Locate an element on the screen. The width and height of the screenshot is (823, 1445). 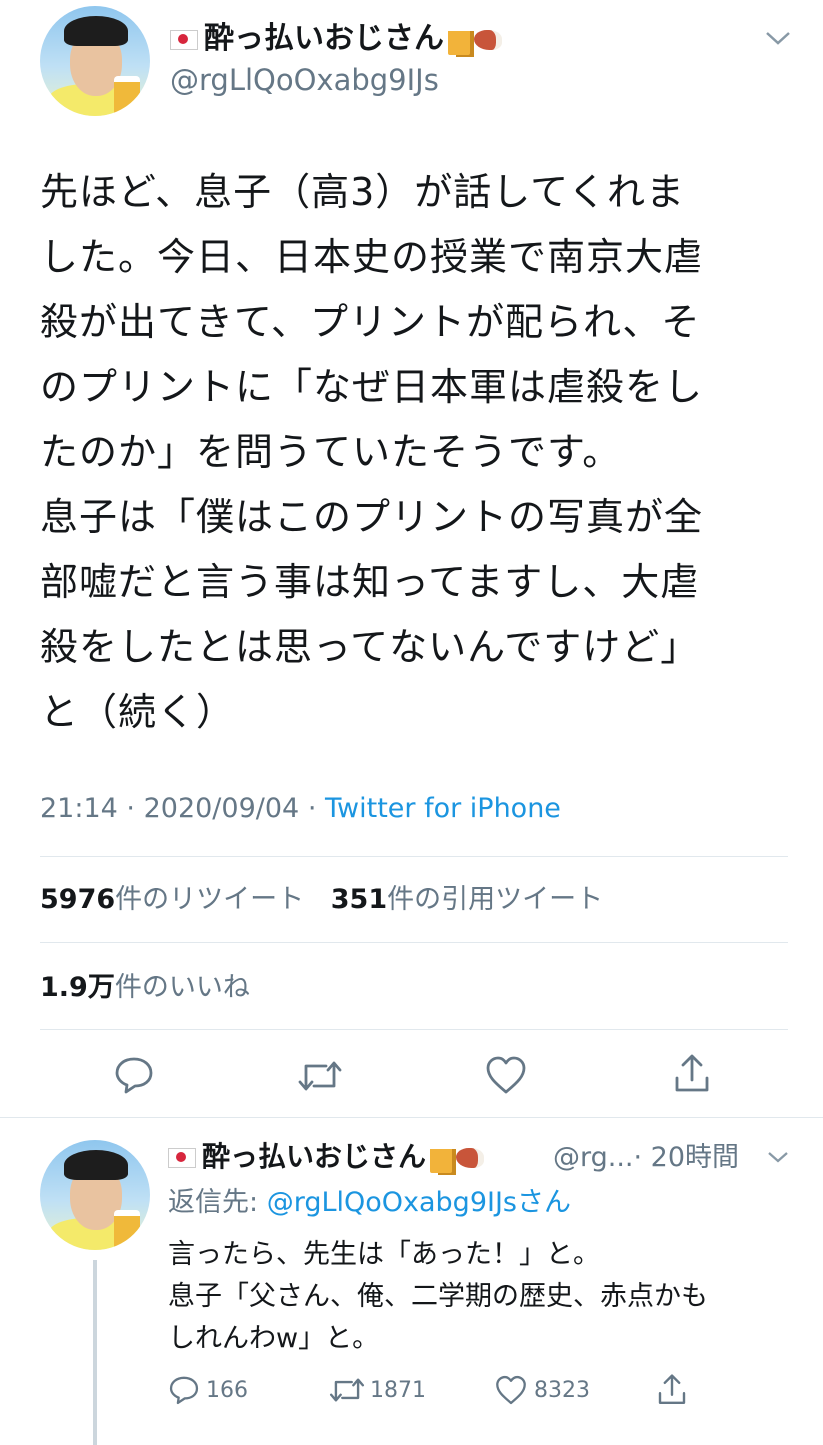
tweet-text-line: と（続く） is located at coordinates (138, 712).